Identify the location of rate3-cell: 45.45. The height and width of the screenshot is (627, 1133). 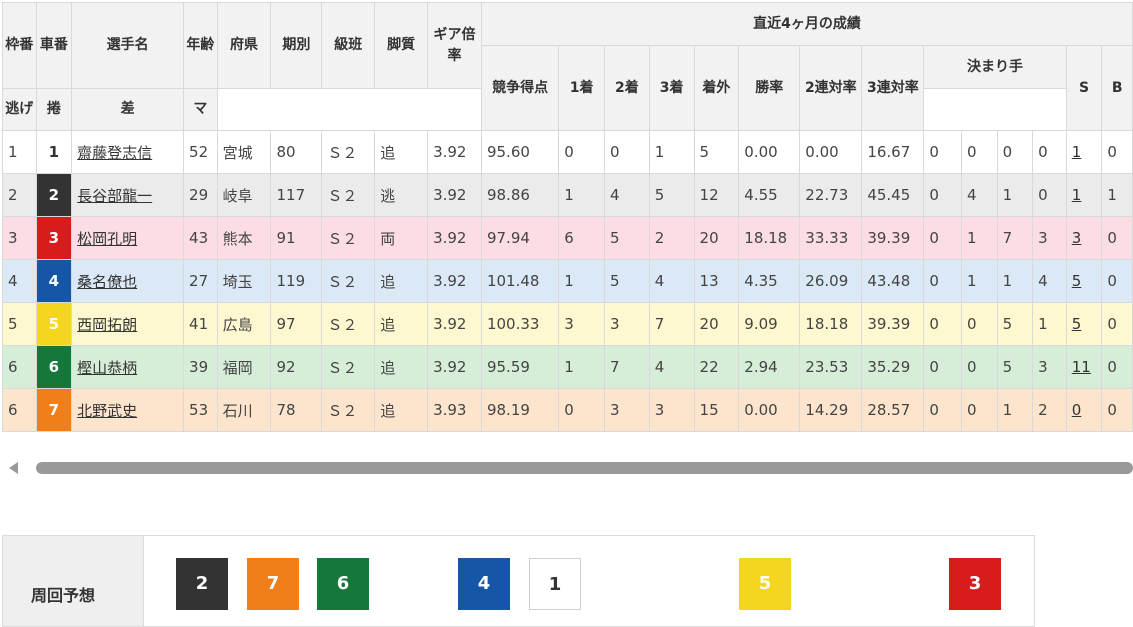
(893, 195).